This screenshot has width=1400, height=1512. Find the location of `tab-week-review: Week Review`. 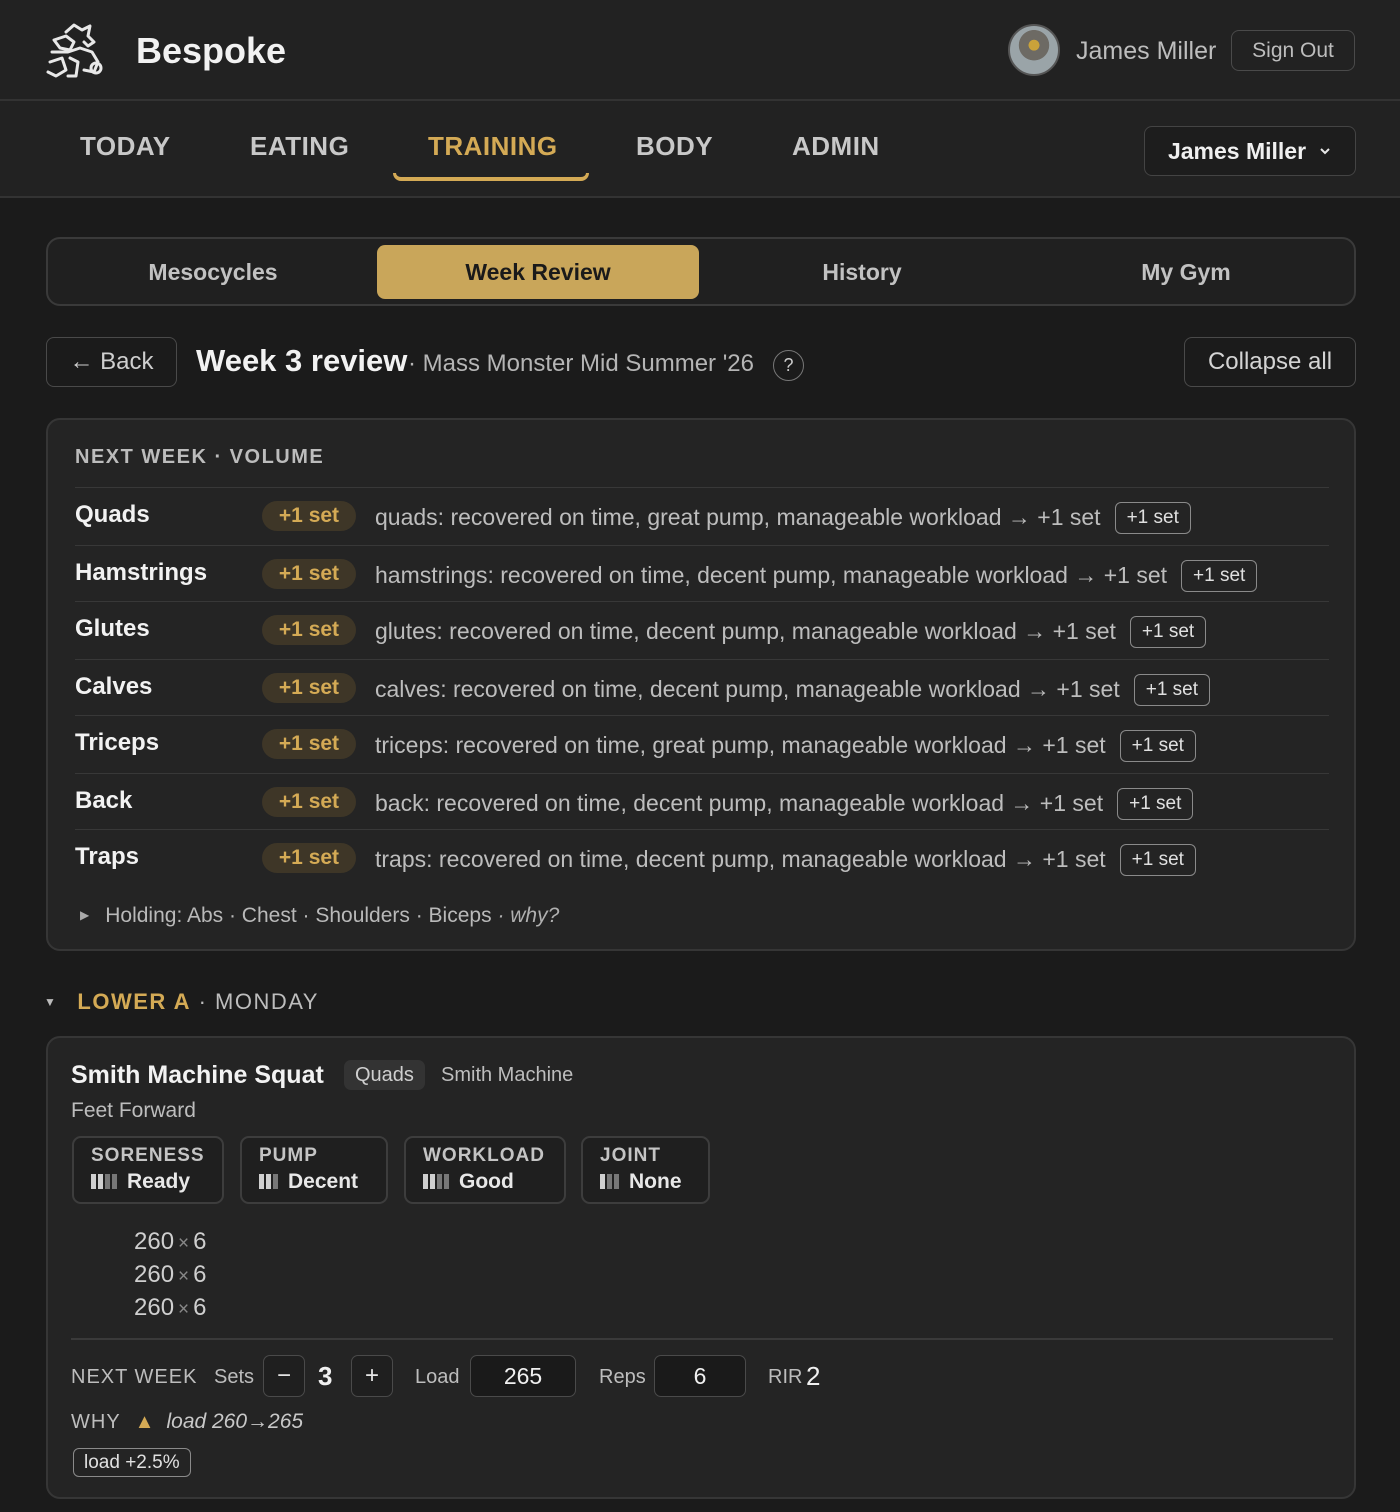

tab-week-review: Week Review is located at coordinates (538, 272).